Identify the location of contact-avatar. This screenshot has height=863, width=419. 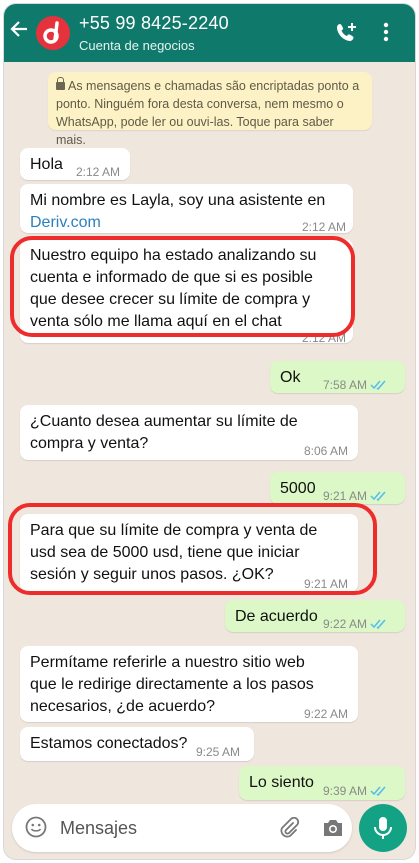
(53, 33).